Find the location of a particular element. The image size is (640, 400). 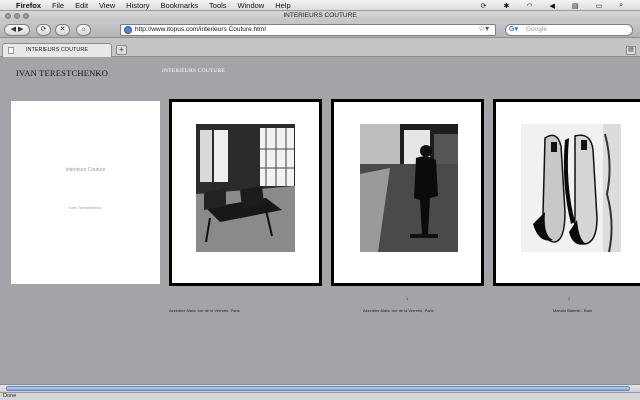

home-button: ⌂ is located at coordinates (83, 30).